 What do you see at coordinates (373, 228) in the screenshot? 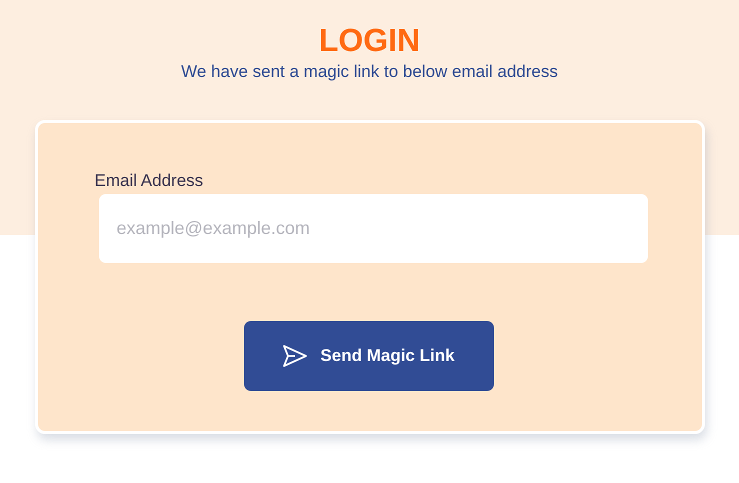
I see `email-field: example@example.com` at bounding box center [373, 228].